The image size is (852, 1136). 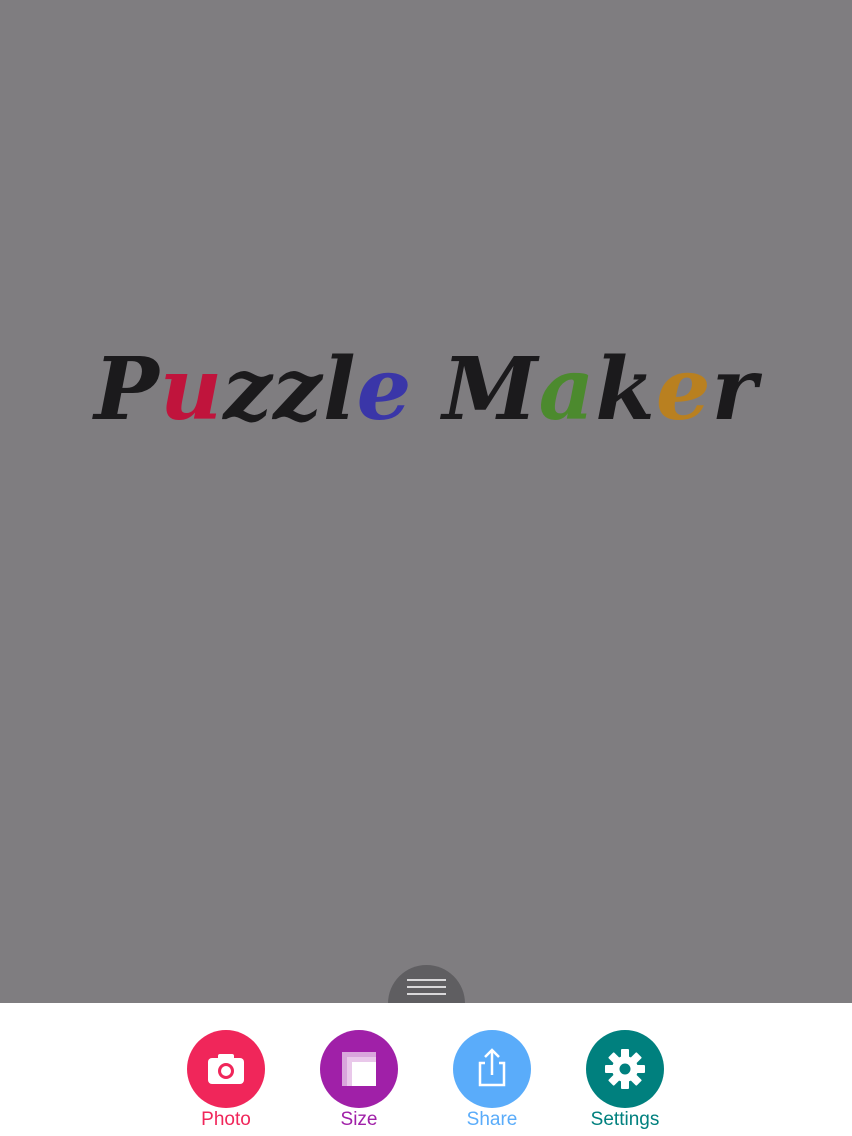 I want to click on settings-button-circle, so click(x=625, y=1069).